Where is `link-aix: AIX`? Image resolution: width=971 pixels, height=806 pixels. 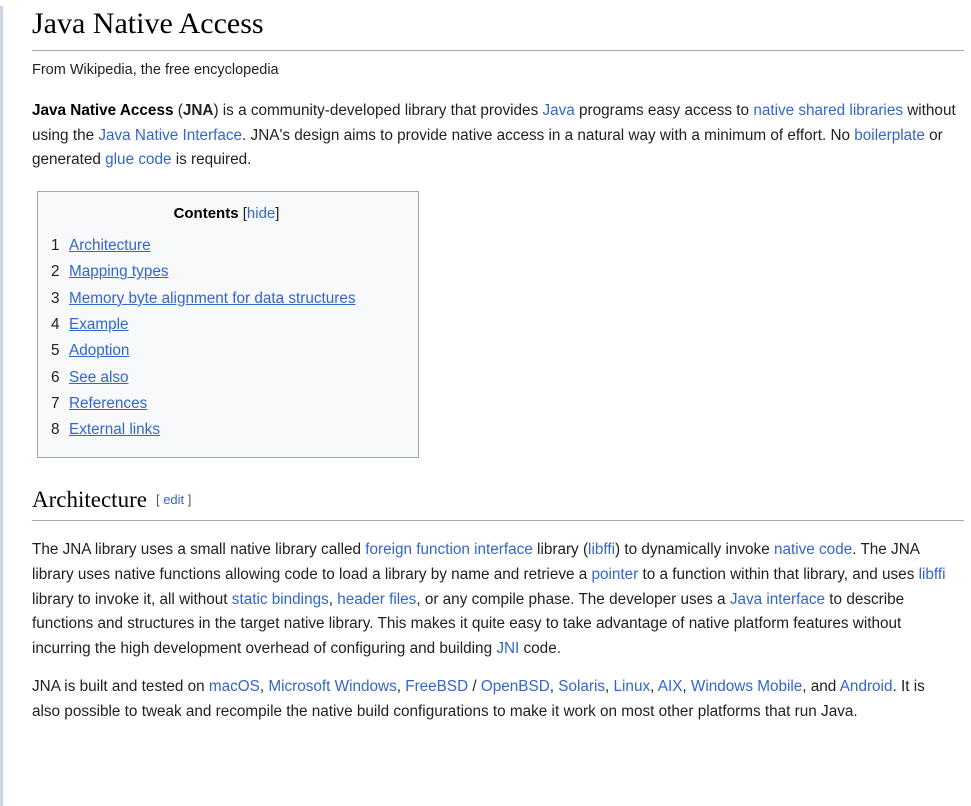
link-aix: AIX is located at coordinates (670, 686).